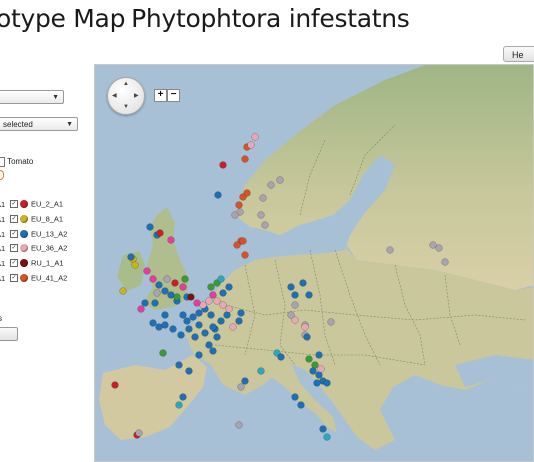 The image size is (534, 462). I want to click on host-radio, so click(2, 175).